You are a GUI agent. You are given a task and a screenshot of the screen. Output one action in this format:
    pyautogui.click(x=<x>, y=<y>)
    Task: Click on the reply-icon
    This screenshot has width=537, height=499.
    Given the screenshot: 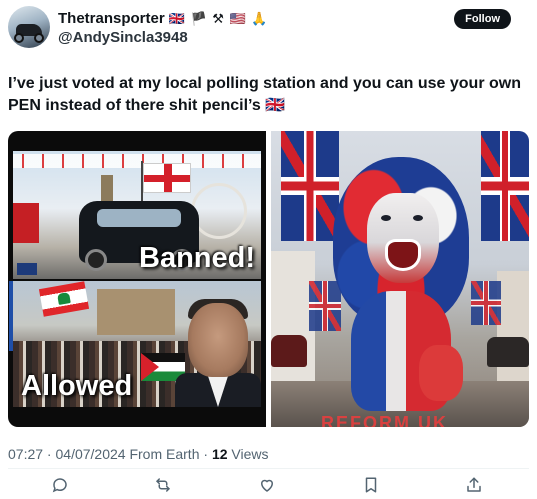 What is the action you would take?
    pyautogui.click(x=59, y=485)
    